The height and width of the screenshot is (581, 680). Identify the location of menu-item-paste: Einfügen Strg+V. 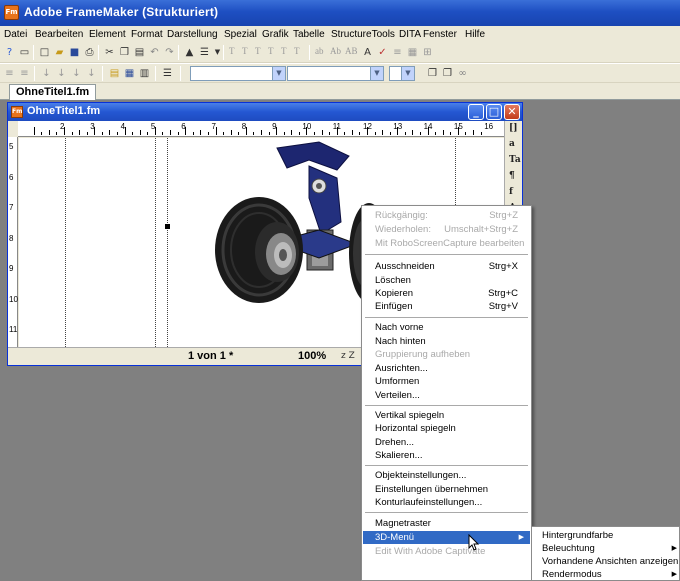
(446, 306).